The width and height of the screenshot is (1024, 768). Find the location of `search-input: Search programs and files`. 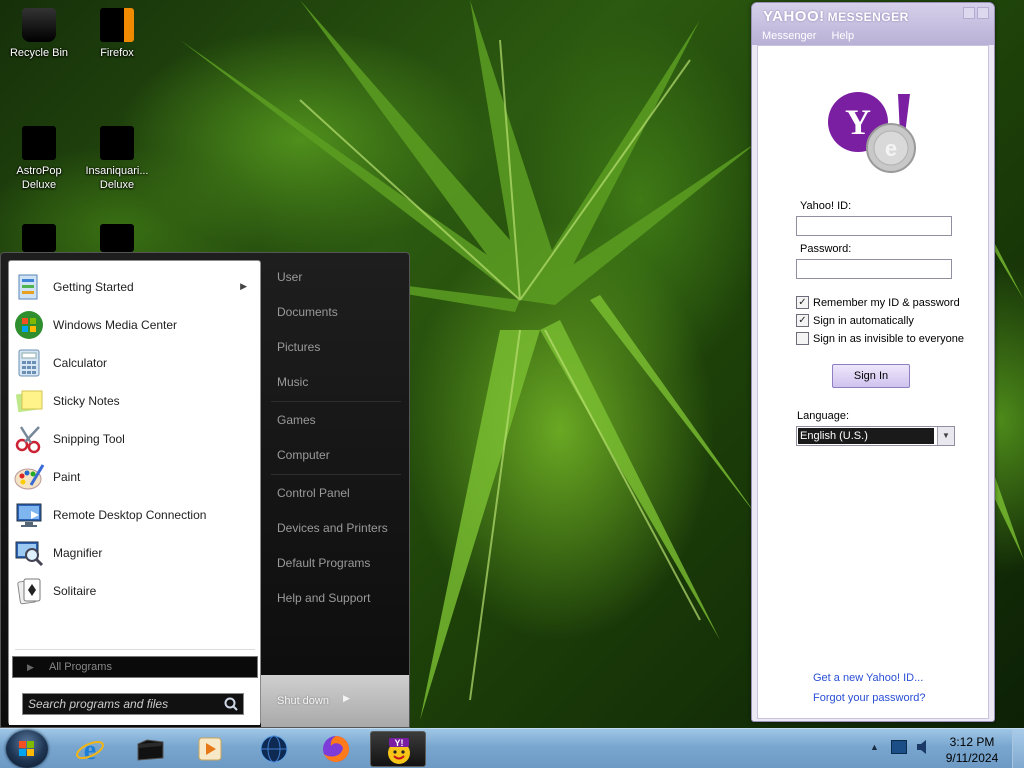

search-input: Search programs and files is located at coordinates (133, 704).